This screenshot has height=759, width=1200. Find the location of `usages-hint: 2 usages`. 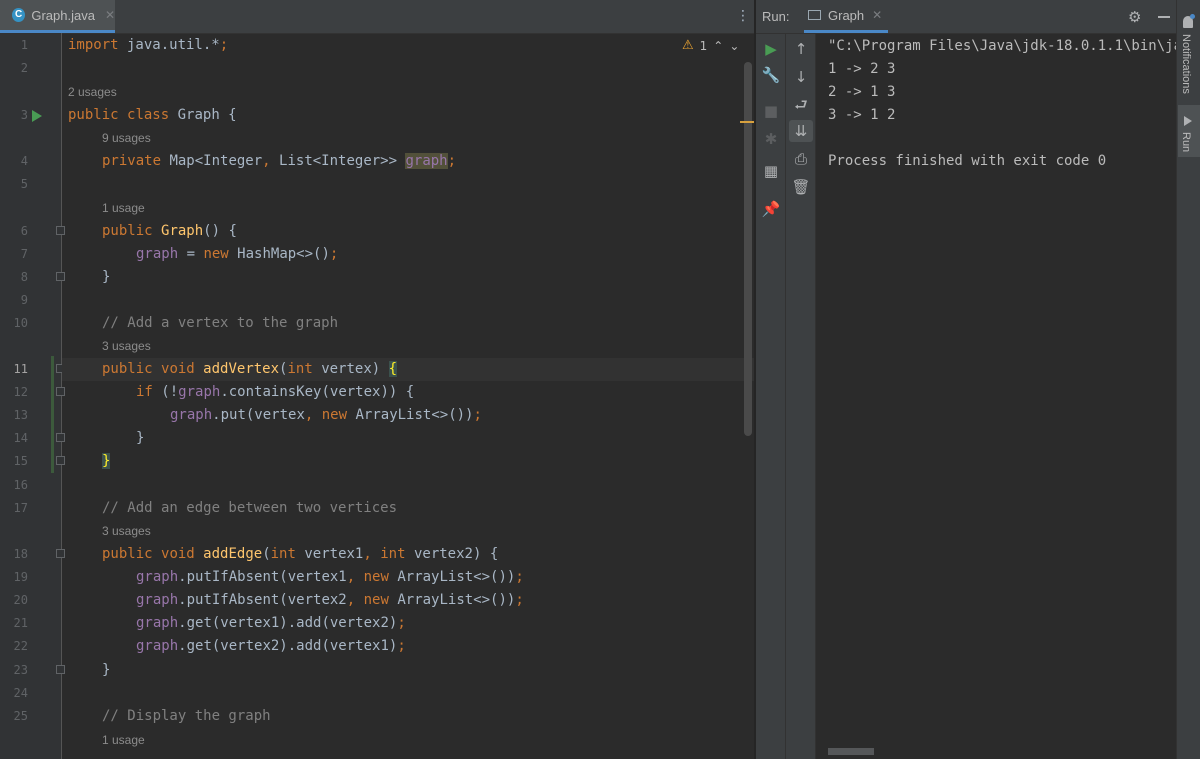

usages-hint: 2 usages is located at coordinates (92, 92).